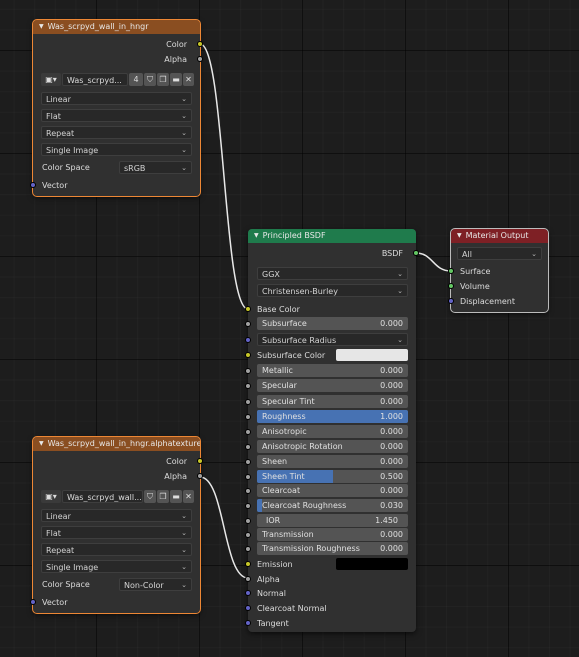  I want to click on specular-field: Specular 0.000, so click(332, 385).